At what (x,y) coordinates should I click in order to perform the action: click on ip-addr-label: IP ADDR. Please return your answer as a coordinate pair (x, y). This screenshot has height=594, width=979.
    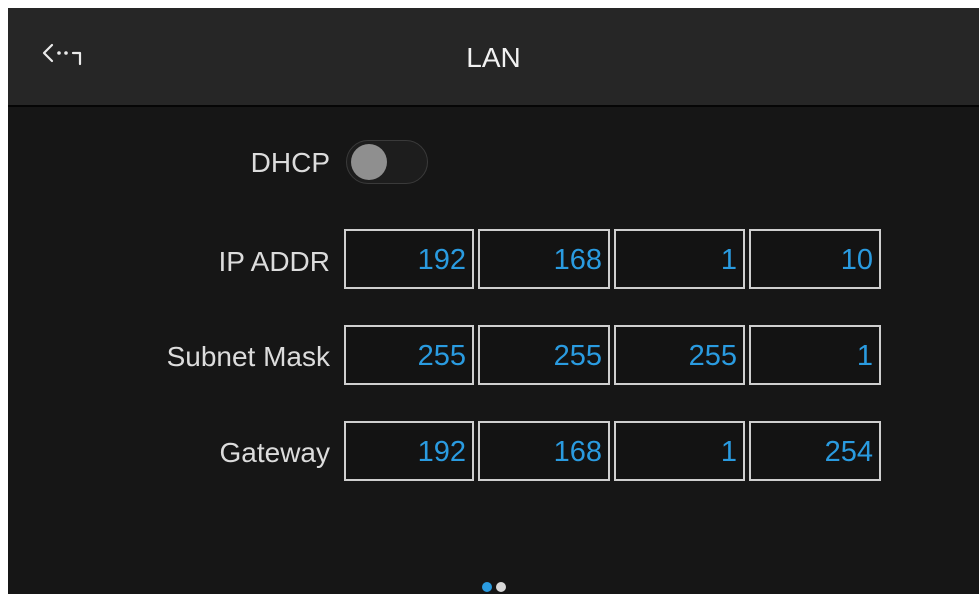
    Looking at the image, I should click on (274, 261).